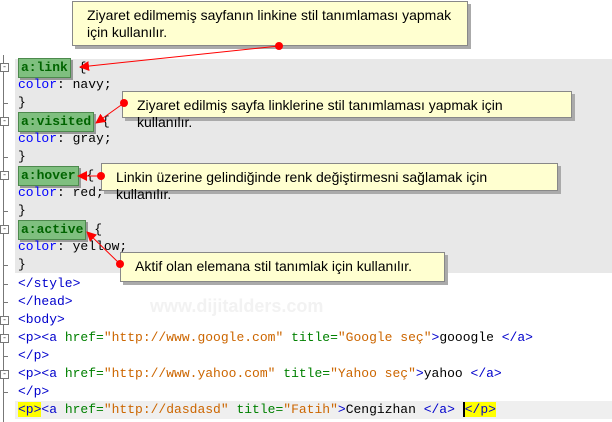 The width and height of the screenshot is (612, 422). Describe the element at coordinates (91, 176) in the screenshot. I see `arrow-hover` at that location.